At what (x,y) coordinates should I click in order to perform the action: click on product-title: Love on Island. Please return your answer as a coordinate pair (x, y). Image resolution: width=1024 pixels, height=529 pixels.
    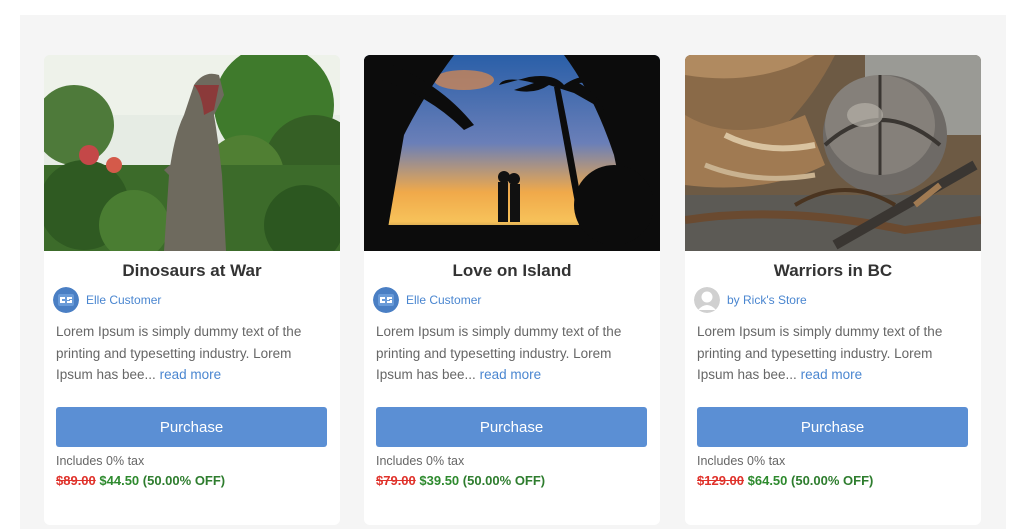
    Looking at the image, I should click on (512, 271).